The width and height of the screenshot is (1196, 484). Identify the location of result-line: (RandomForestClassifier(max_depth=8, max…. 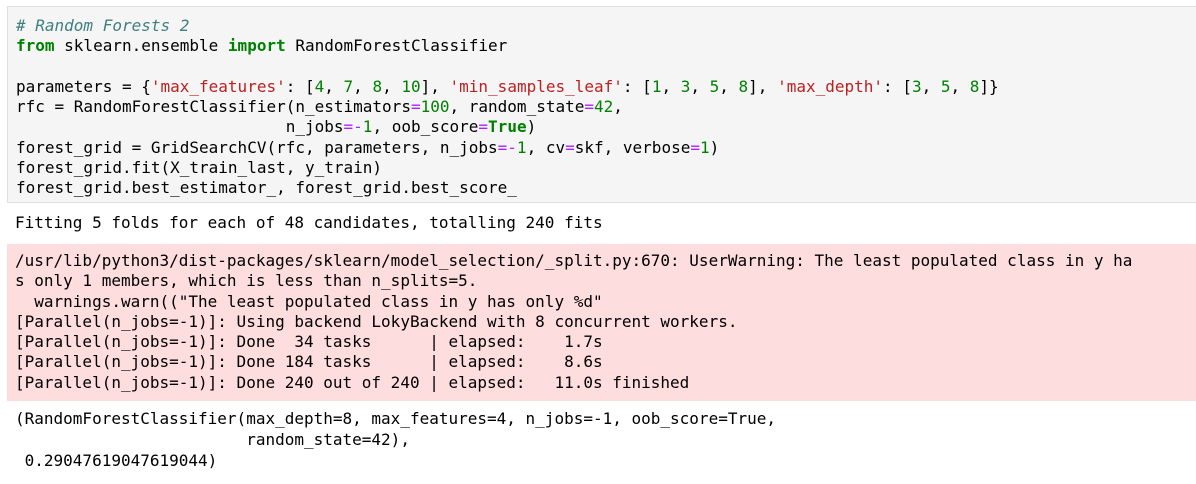
(395, 418).